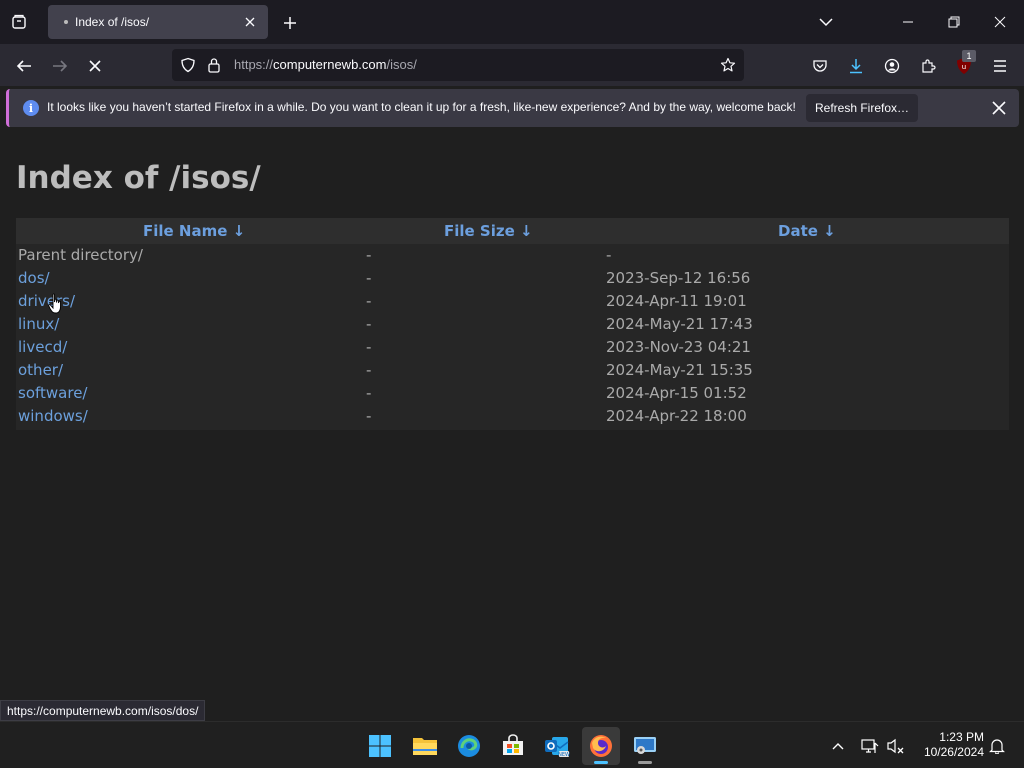  Describe the element at coordinates (80, 255) in the screenshot. I see `row-name-link: Parent directory/` at that location.